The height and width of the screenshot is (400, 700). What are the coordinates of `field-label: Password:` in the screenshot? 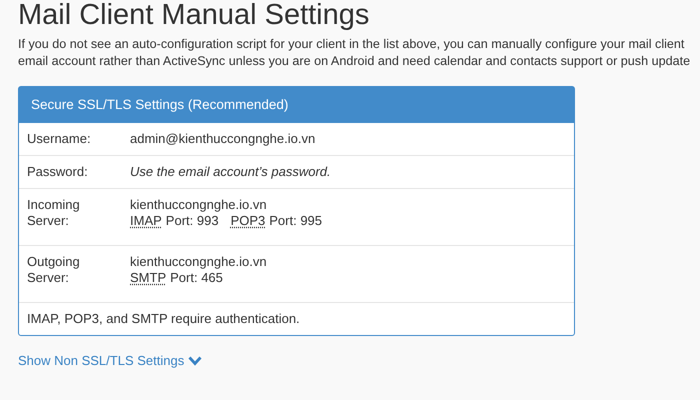 It's located at (57, 172).